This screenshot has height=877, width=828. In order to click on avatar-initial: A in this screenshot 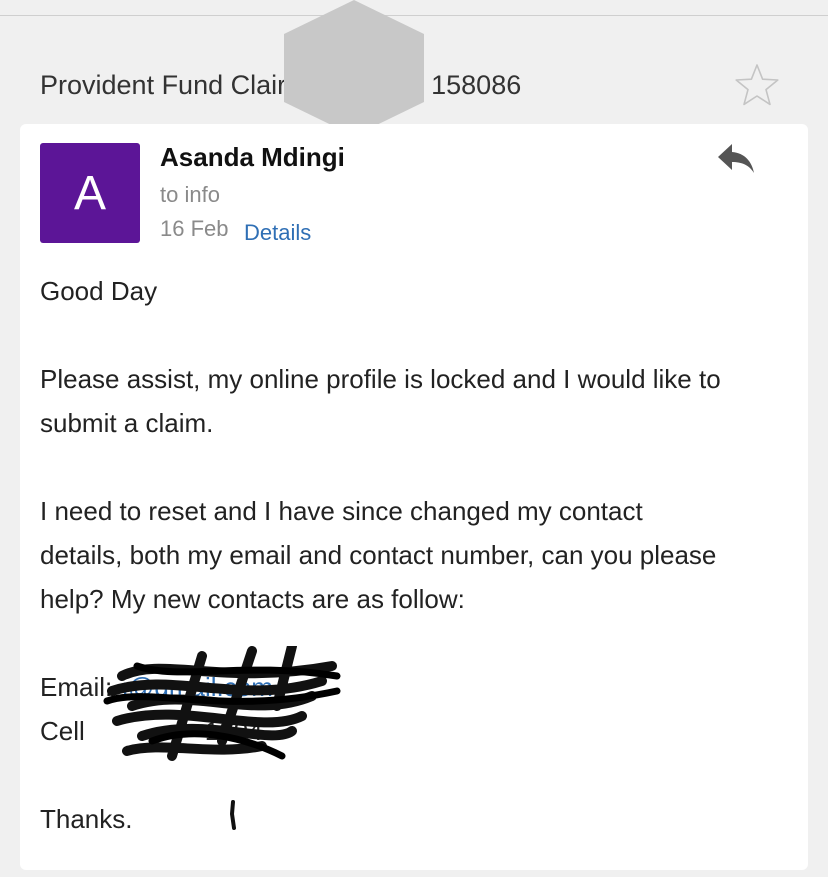, I will do `click(89, 193)`.